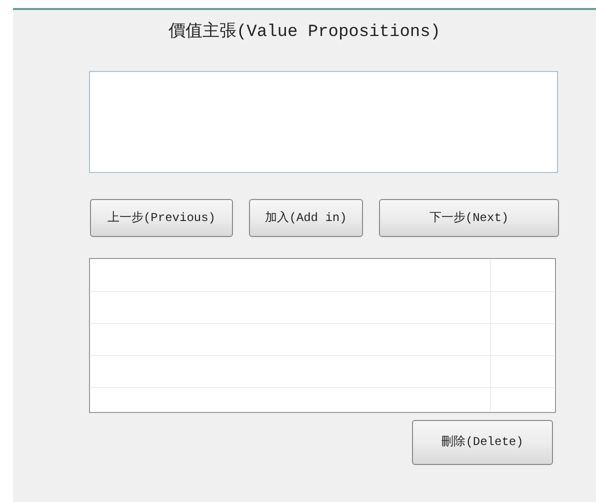 Image resolution: width=596 pixels, height=502 pixels. What do you see at coordinates (482, 442) in the screenshot?
I see `delete-button: 刪除(Delete)` at bounding box center [482, 442].